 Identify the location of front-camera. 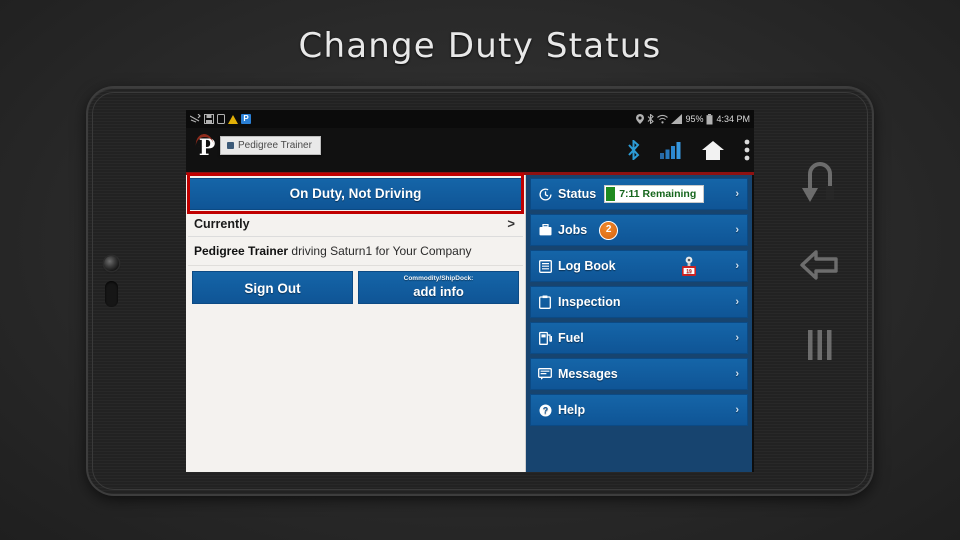
(111, 263).